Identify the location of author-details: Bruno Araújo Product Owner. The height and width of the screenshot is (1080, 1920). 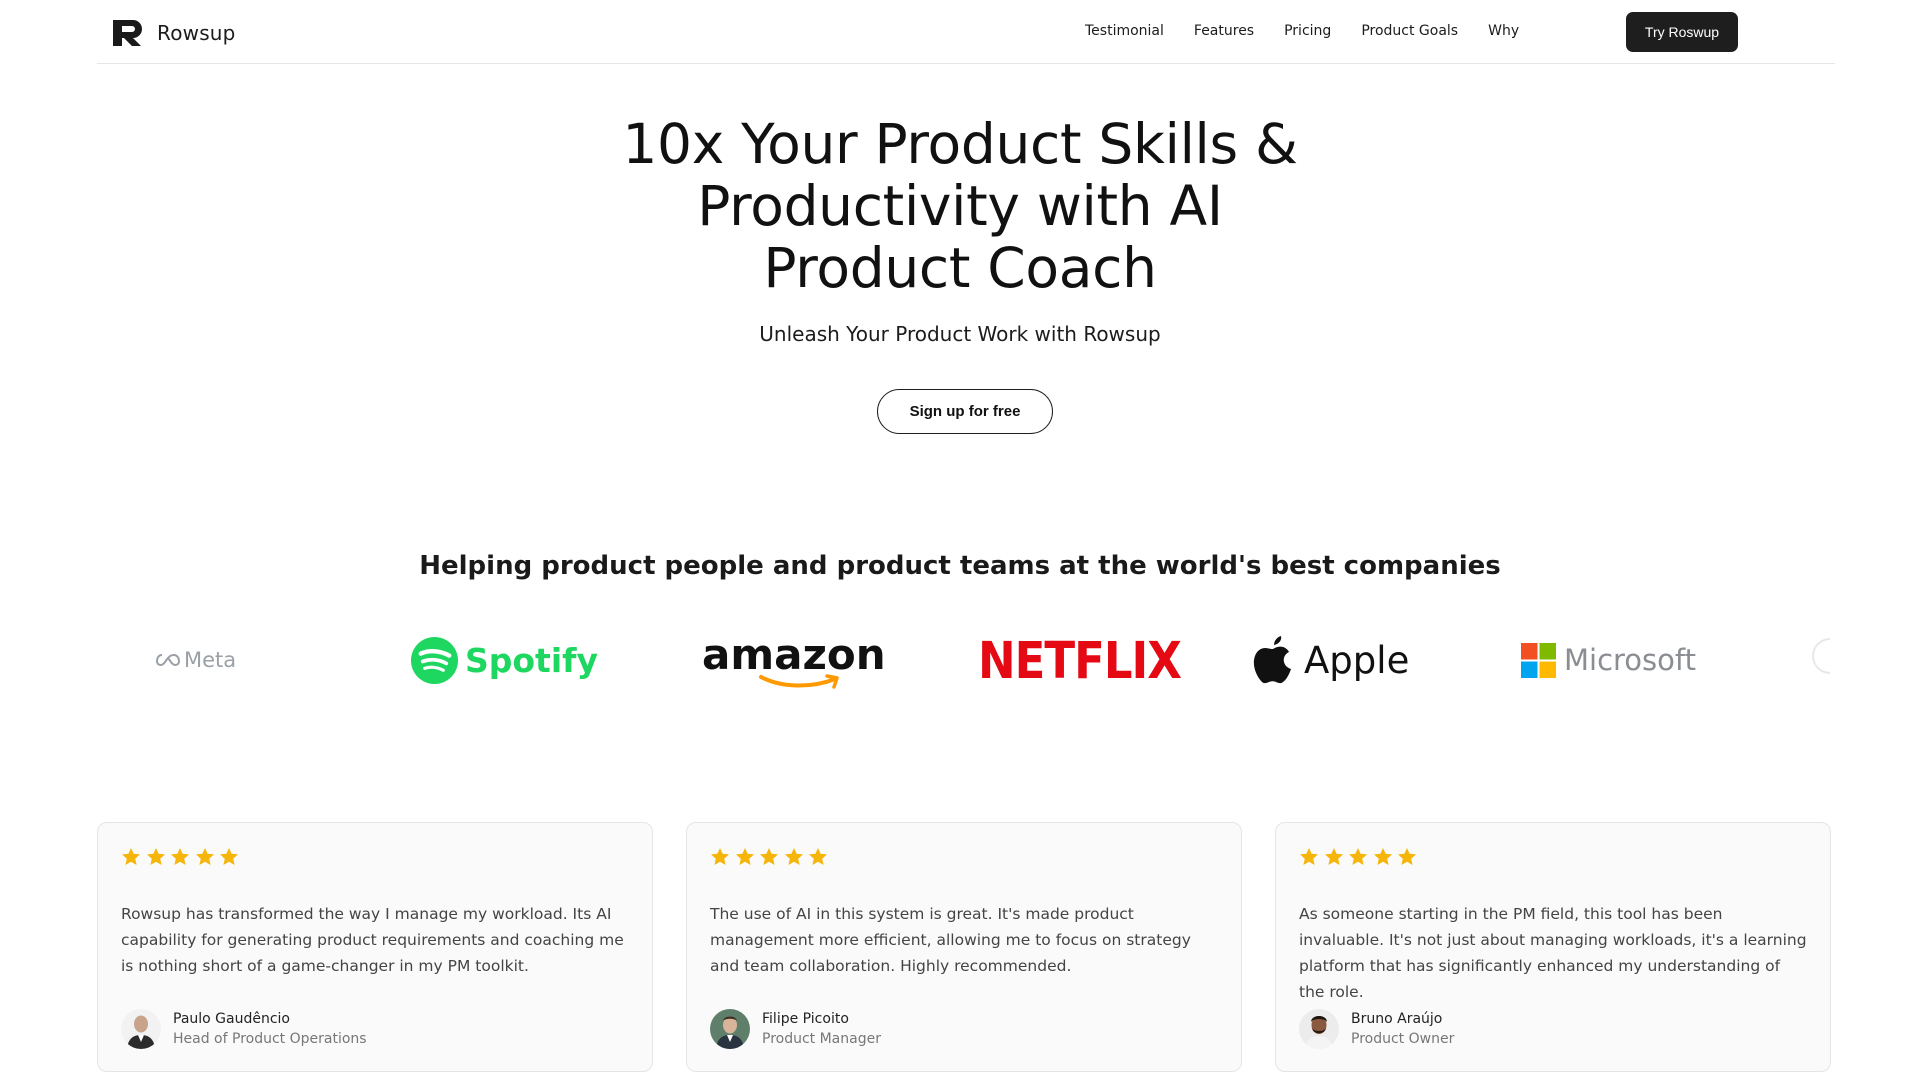
(1402, 1029).